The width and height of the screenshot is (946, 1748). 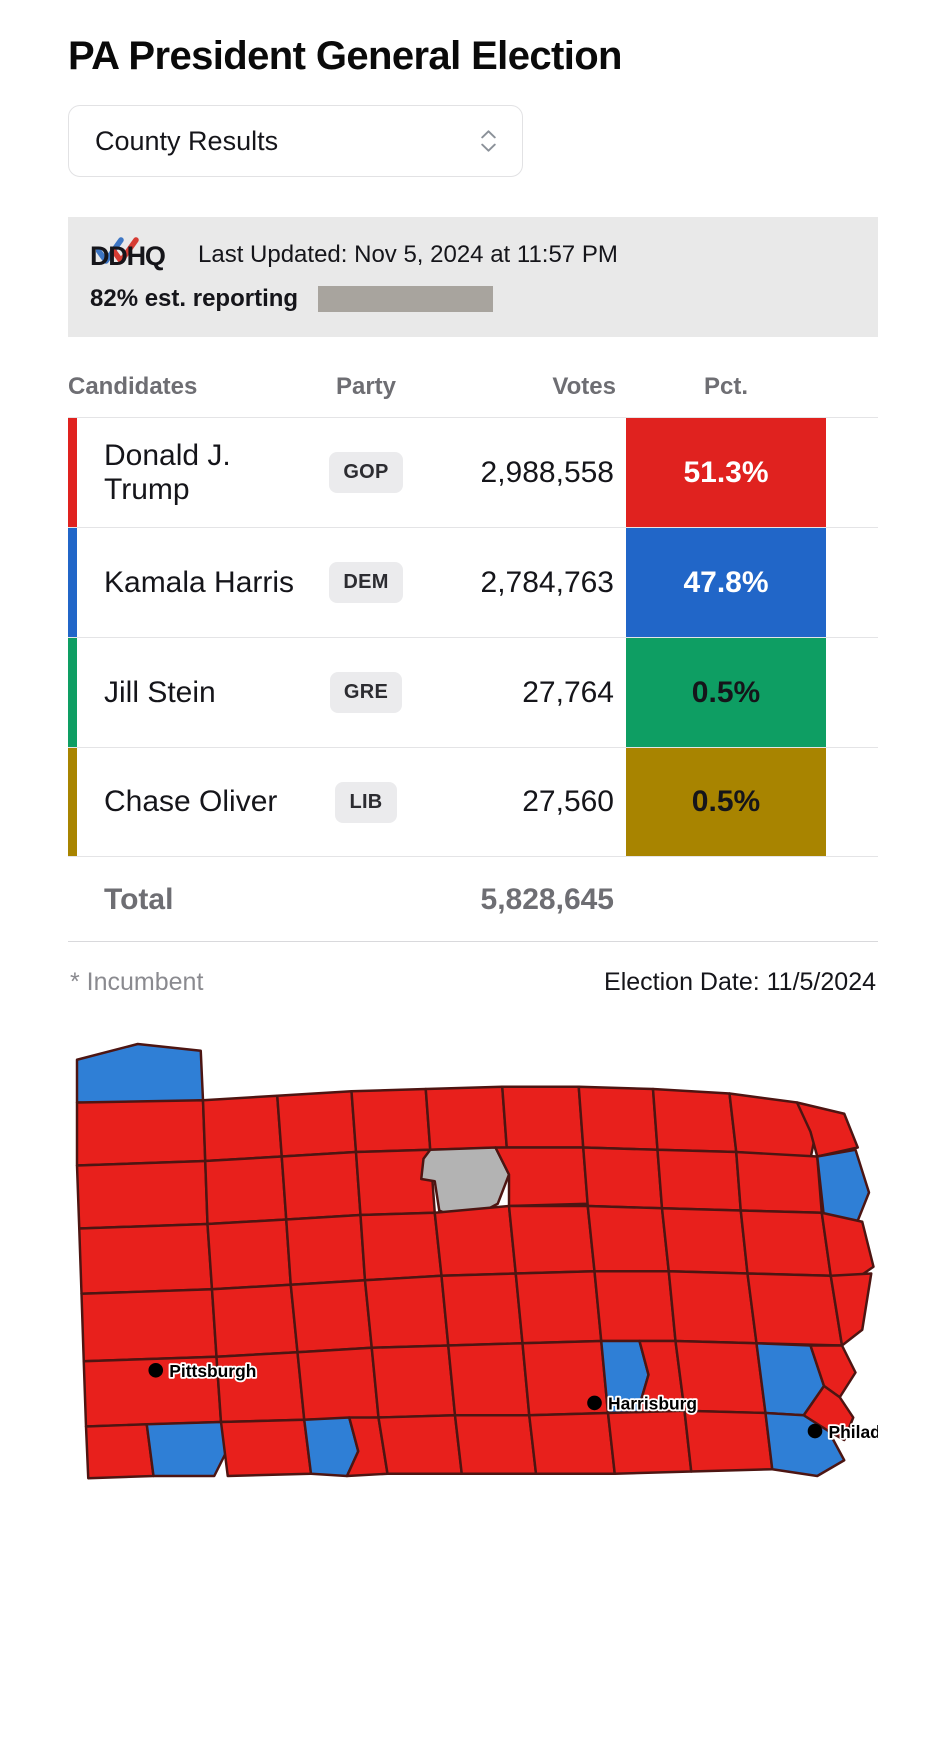 What do you see at coordinates (568, 692) in the screenshot?
I see `vote-count: 27,764` at bounding box center [568, 692].